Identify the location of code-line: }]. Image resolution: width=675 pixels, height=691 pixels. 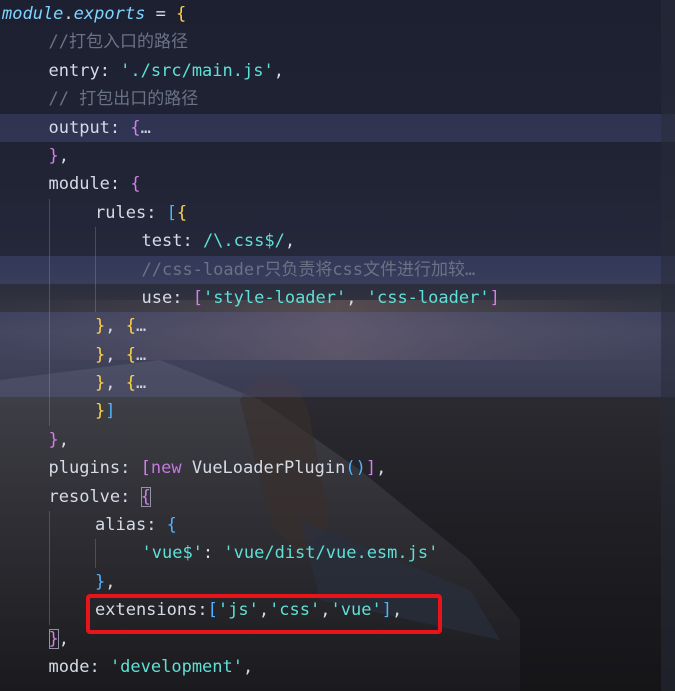
(337, 412).